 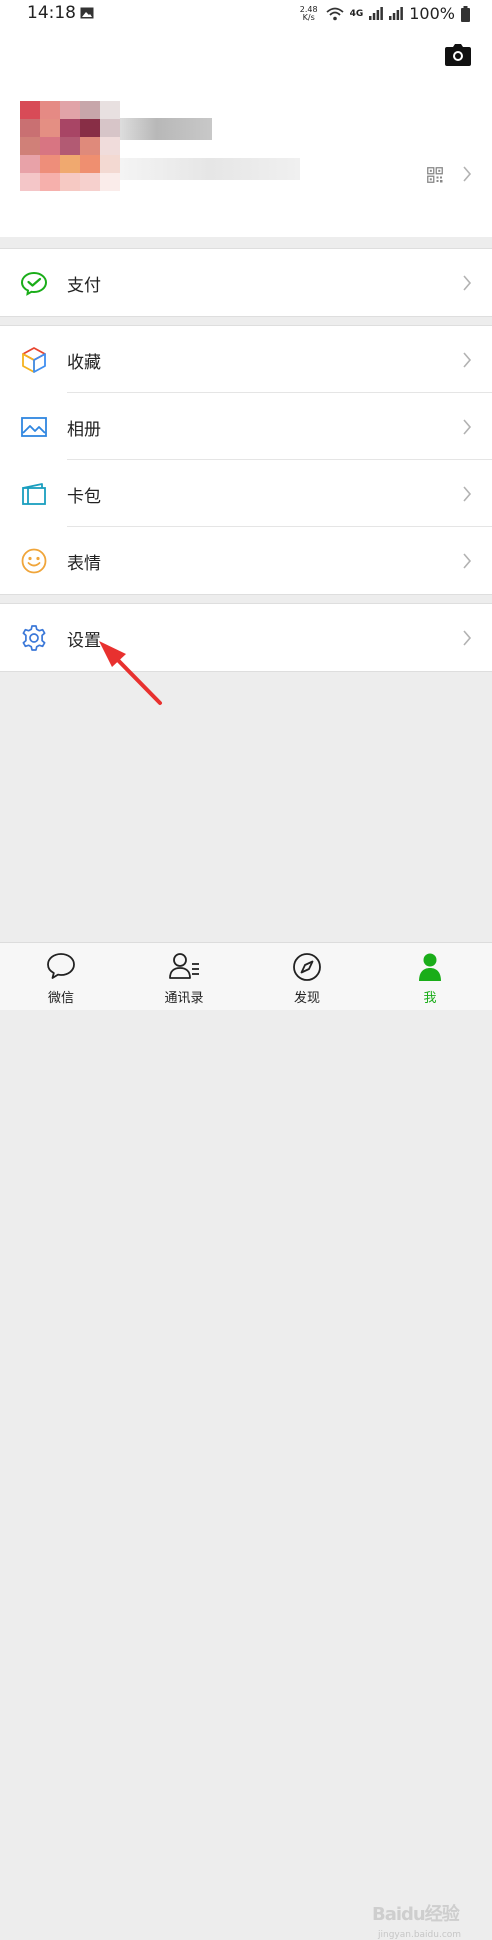 I want to click on tab-chats: 微信, so click(x=61, y=976).